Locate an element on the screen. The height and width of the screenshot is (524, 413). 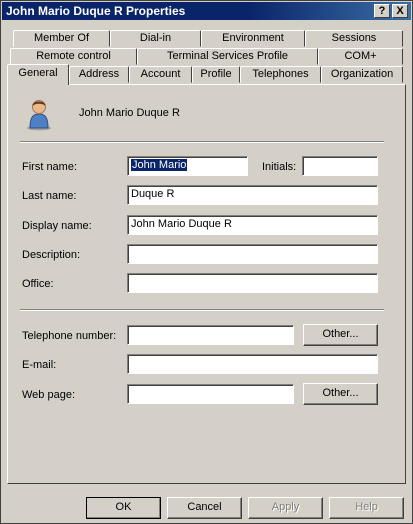
separator-top is located at coordinates (202, 142).